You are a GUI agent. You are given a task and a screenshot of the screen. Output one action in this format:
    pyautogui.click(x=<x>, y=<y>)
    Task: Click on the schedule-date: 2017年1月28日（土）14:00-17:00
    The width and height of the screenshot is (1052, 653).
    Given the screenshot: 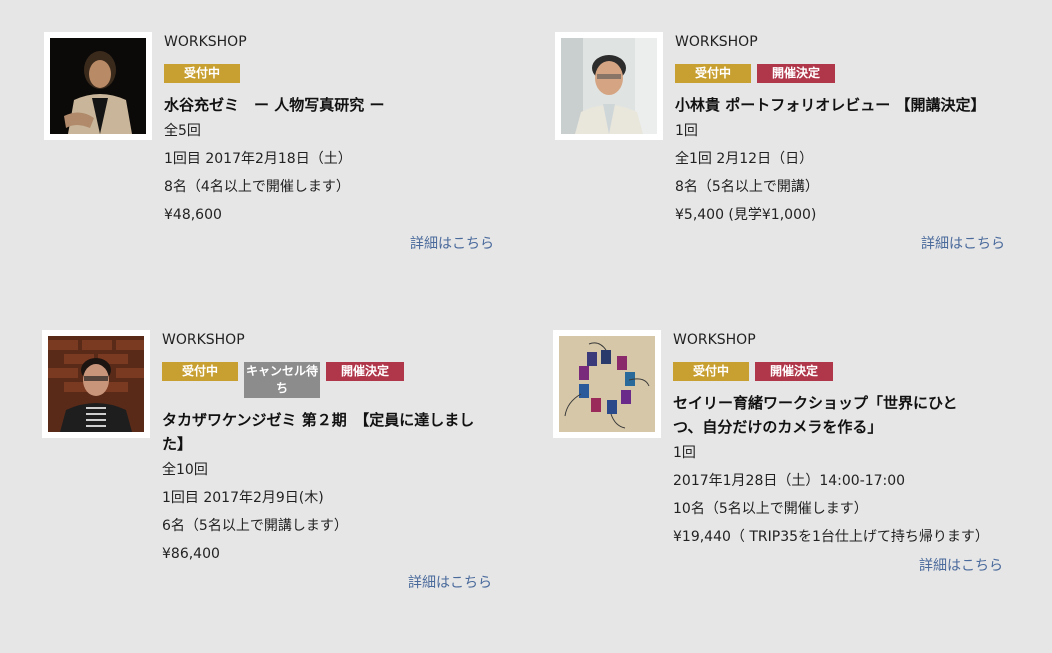 What is the action you would take?
    pyautogui.click(x=789, y=481)
    